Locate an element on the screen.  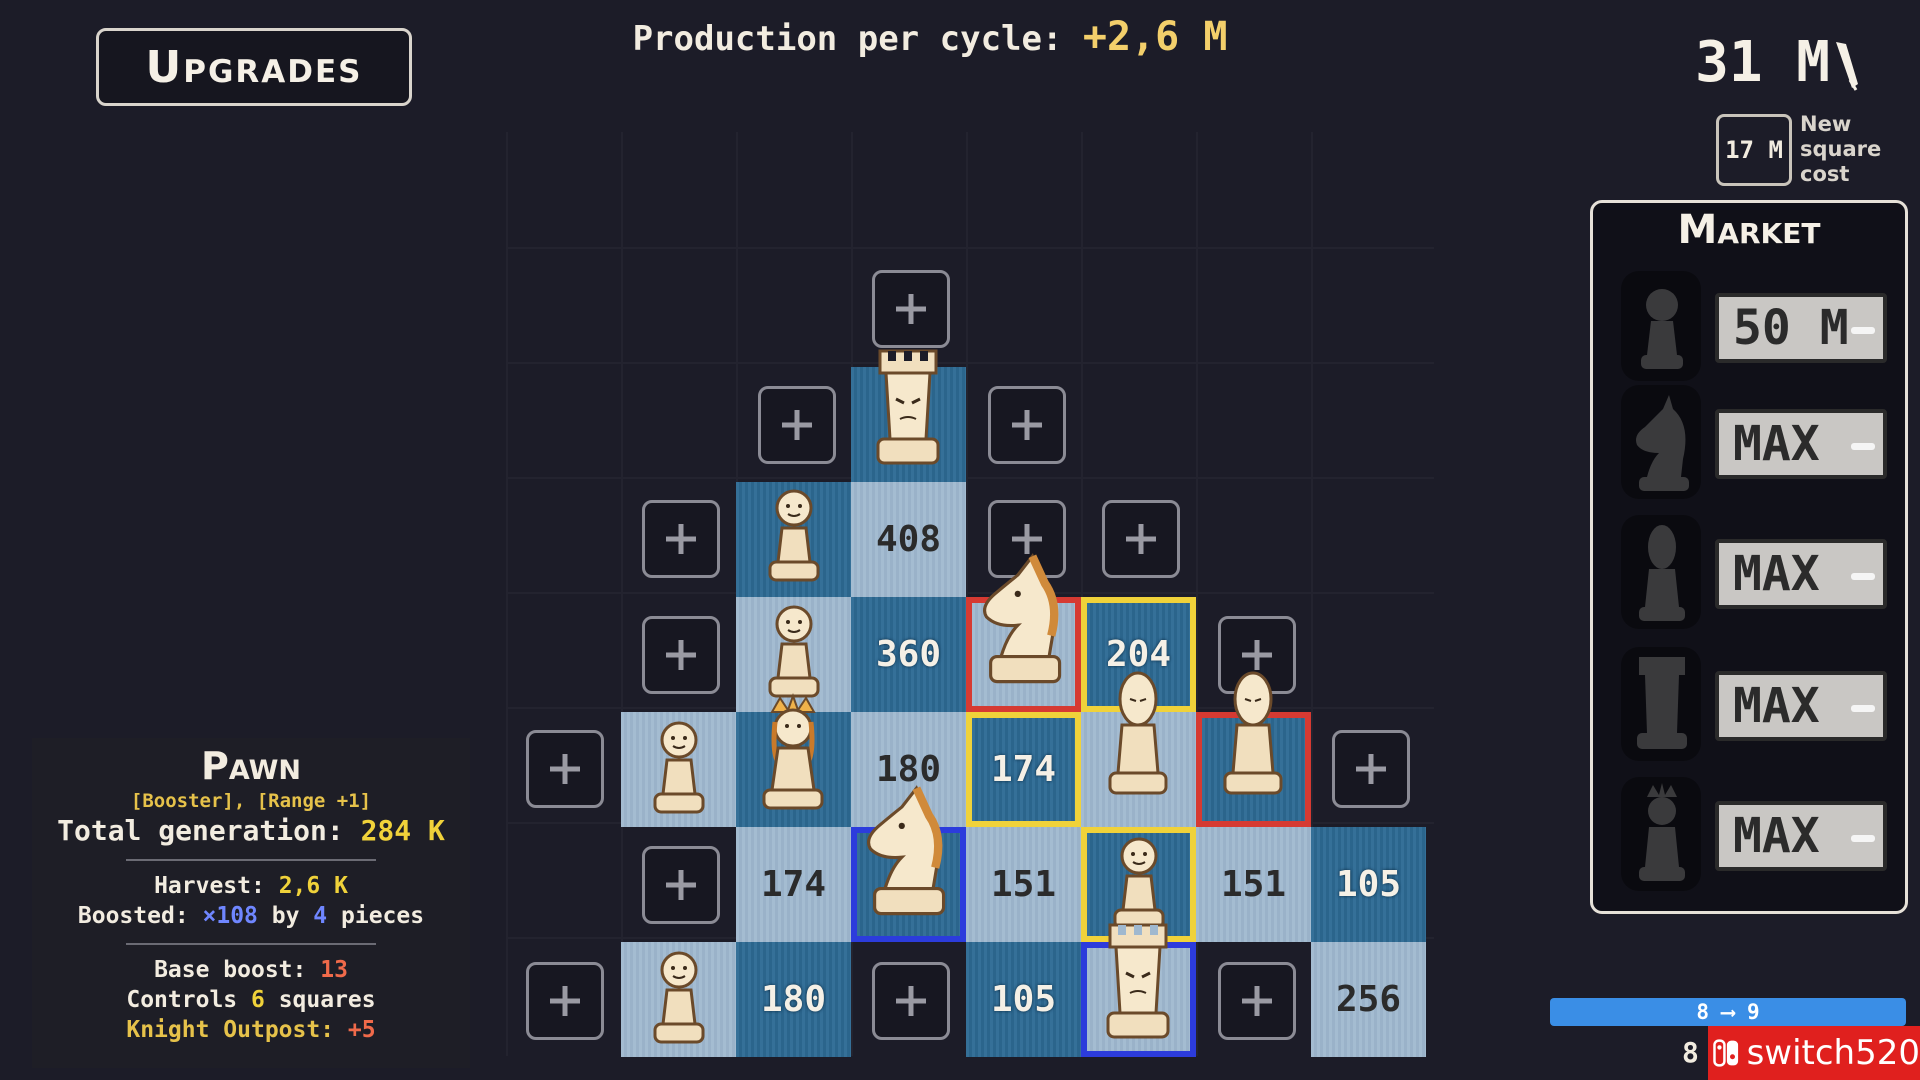
buy-queen-button: MAX is located at coordinates (1801, 836).